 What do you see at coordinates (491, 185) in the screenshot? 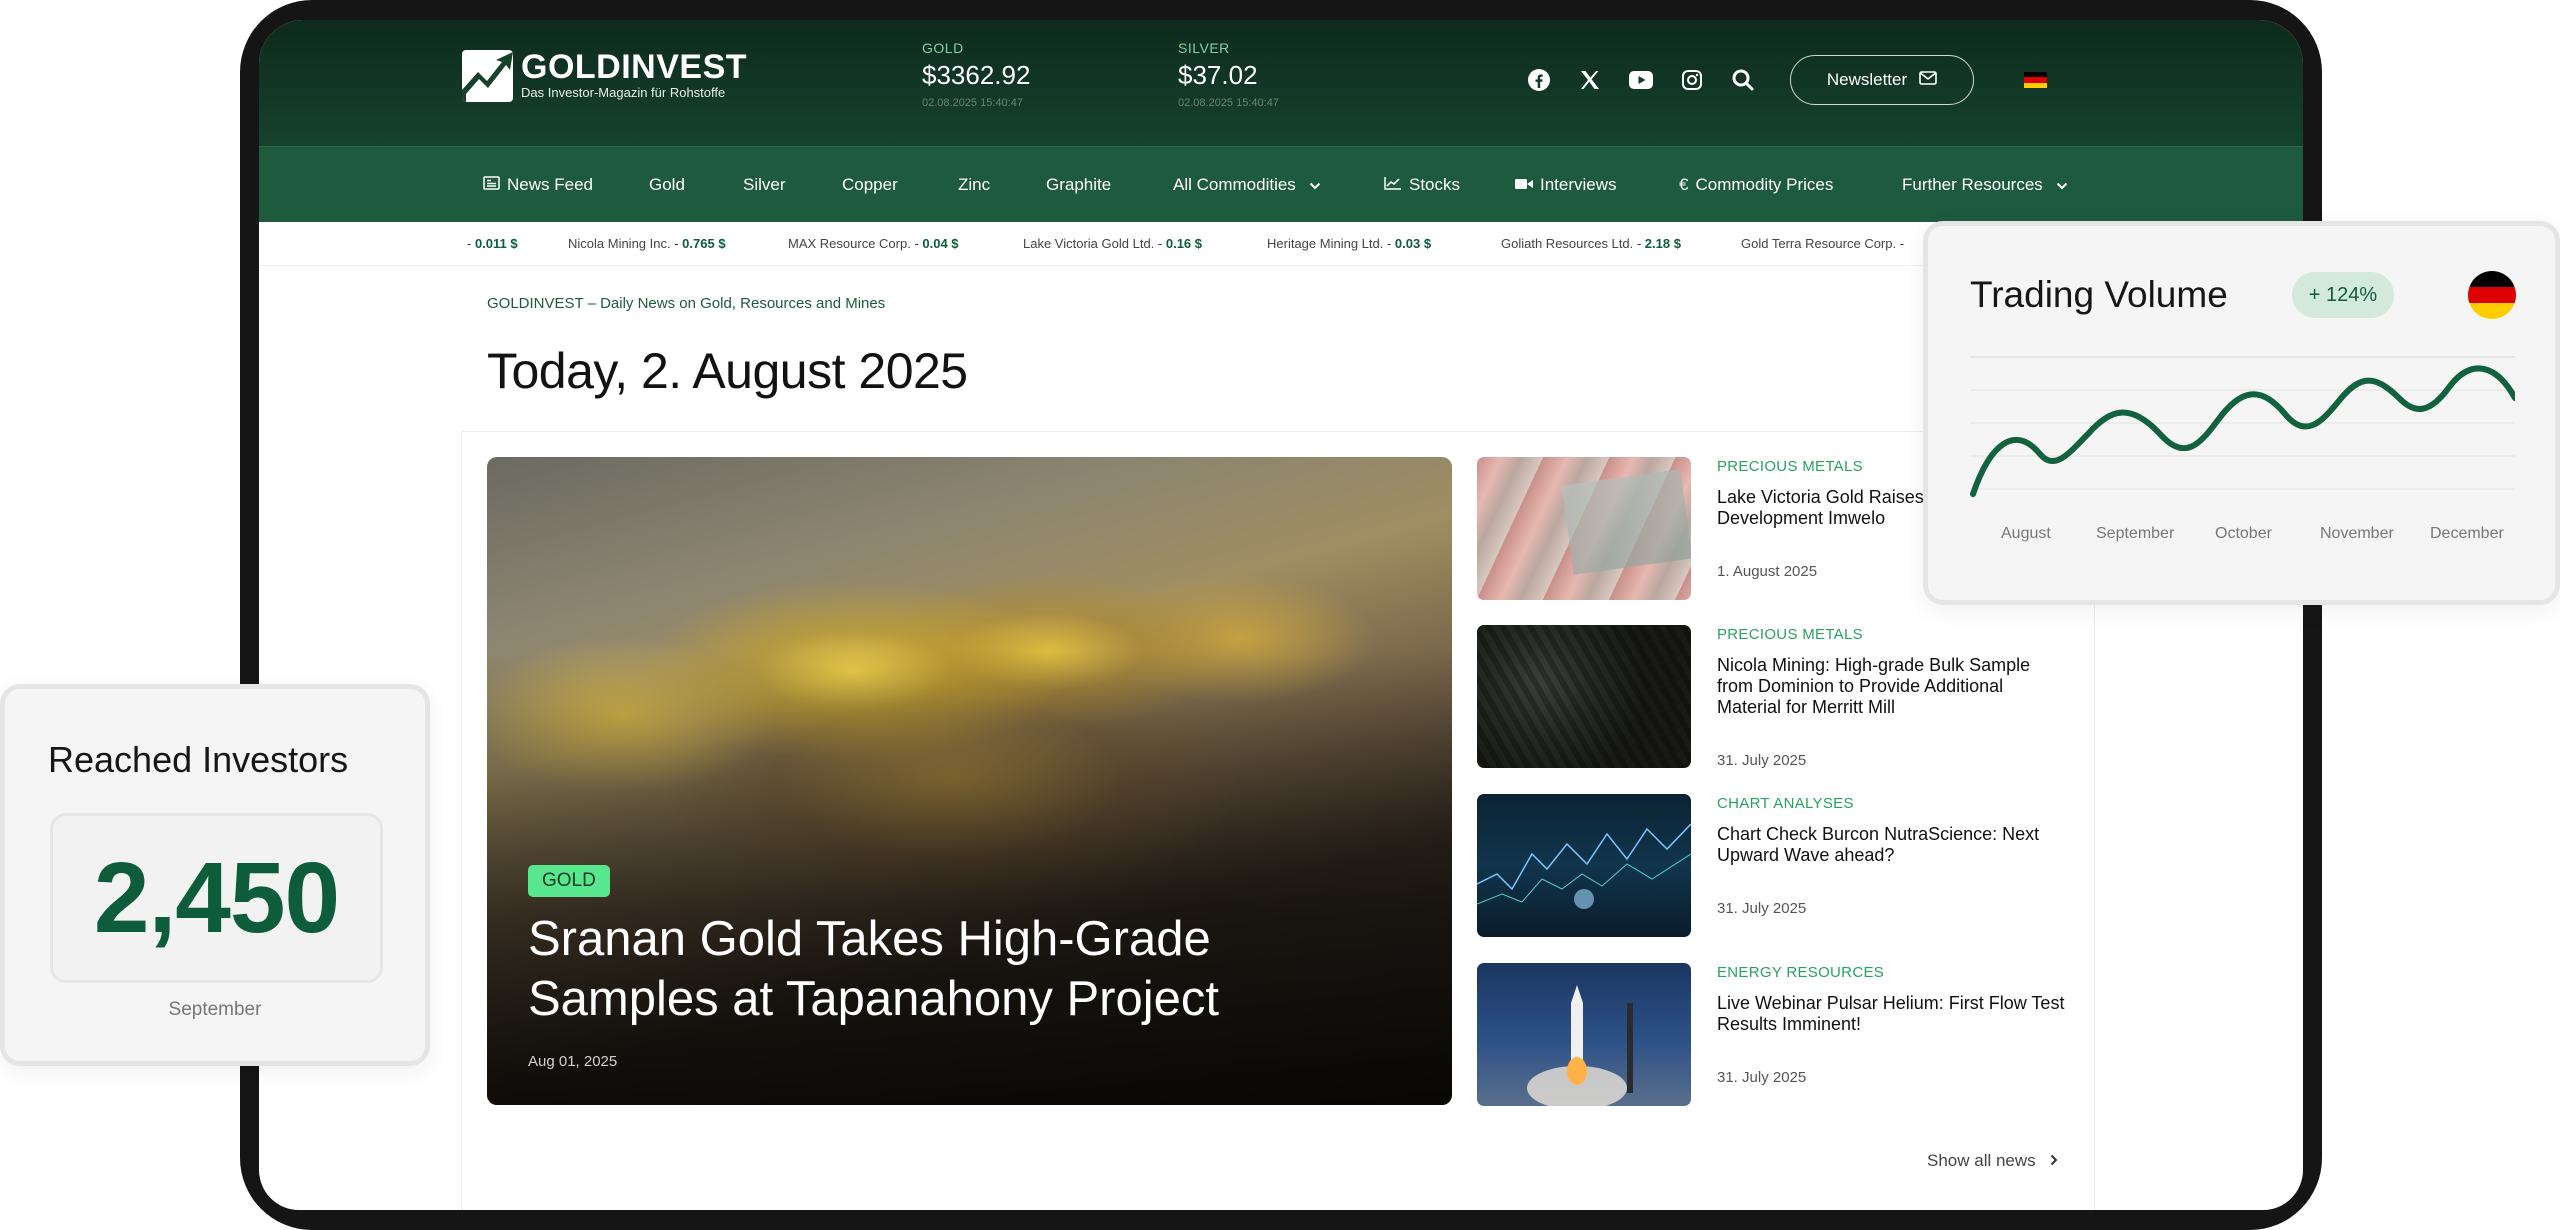
I see `newspaper-icon` at bounding box center [491, 185].